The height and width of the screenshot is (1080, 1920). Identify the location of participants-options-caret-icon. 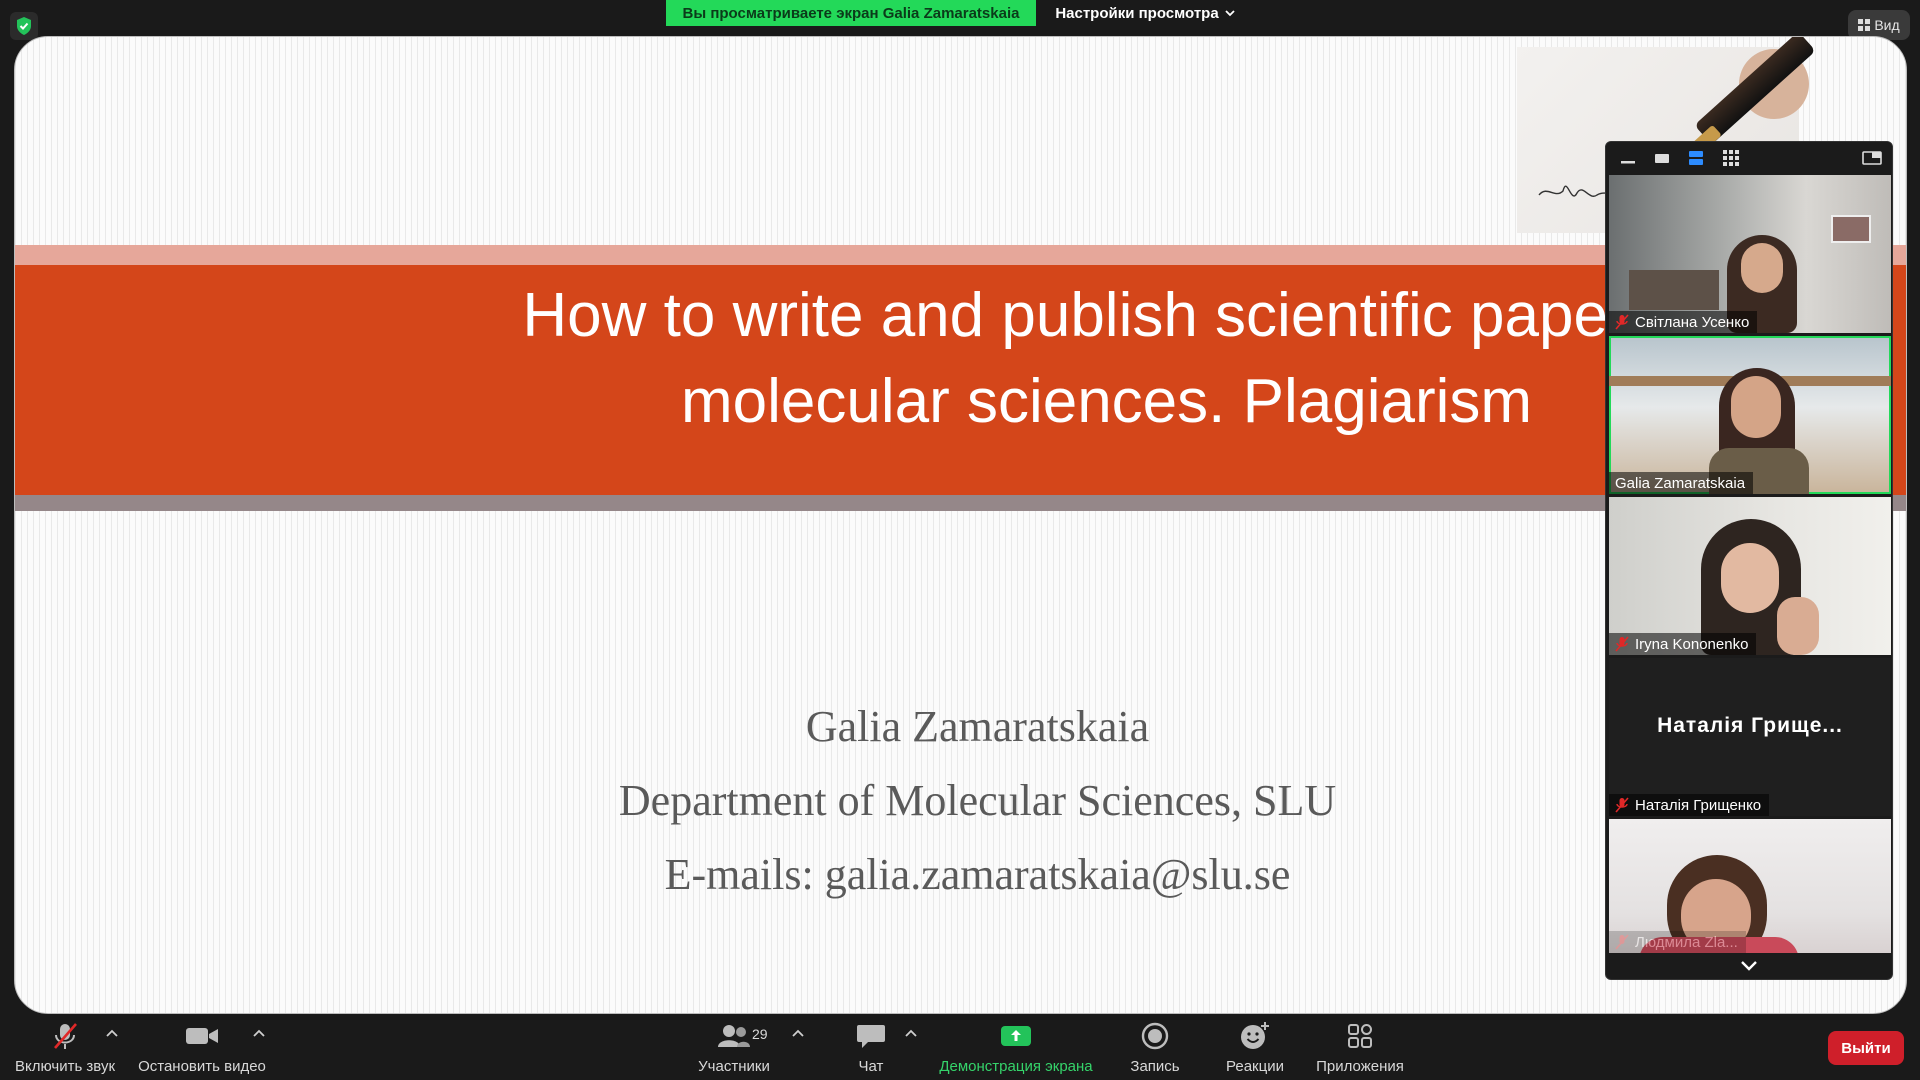
(798, 1033).